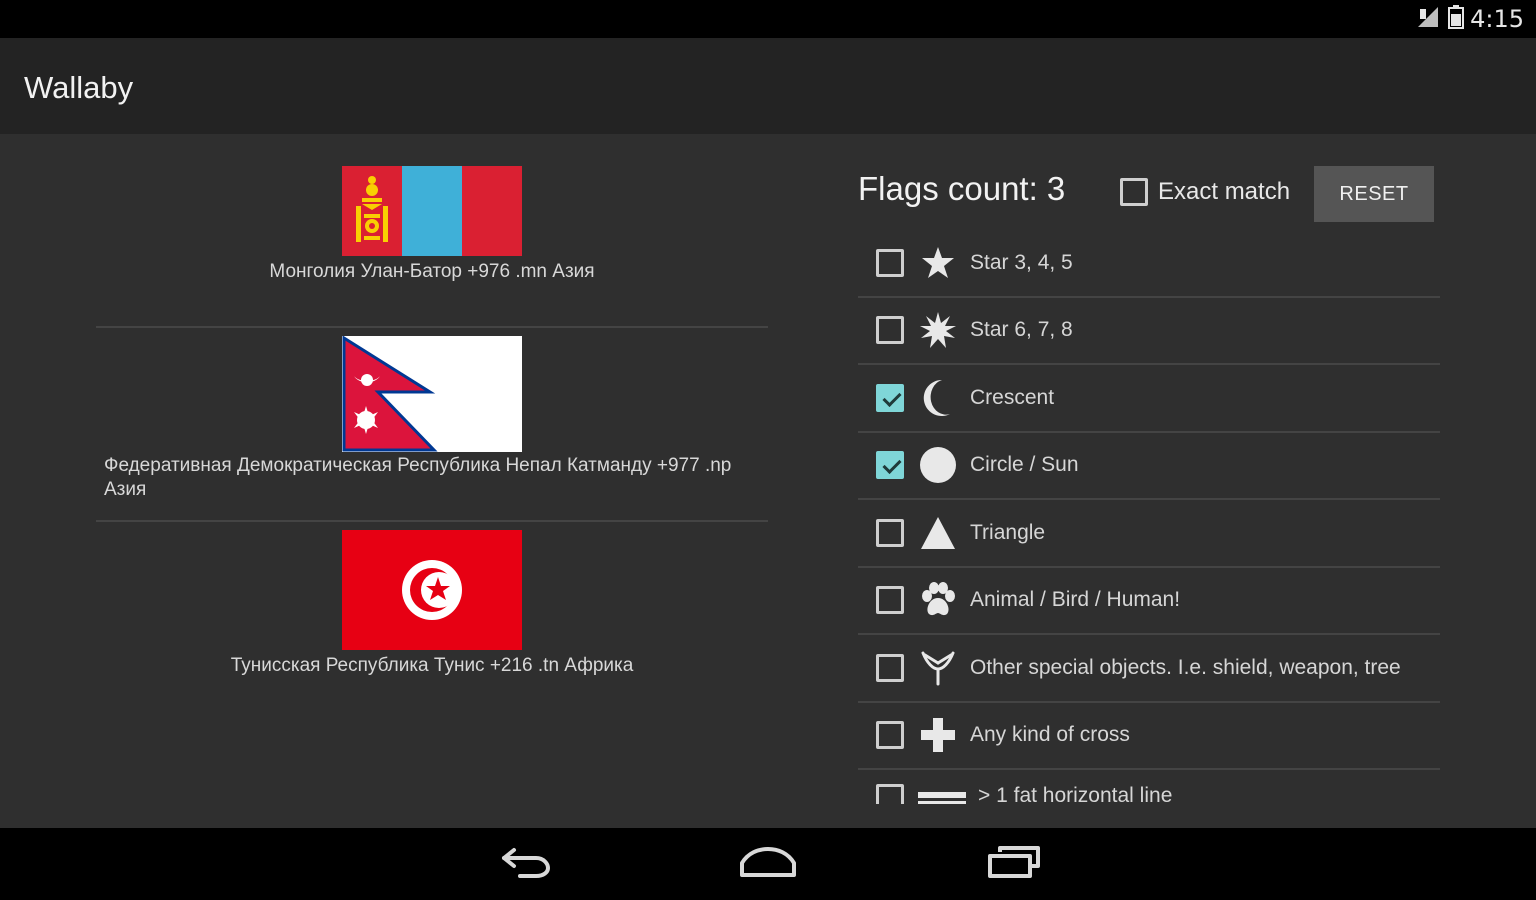 This screenshot has width=1536, height=900. Describe the element at coordinates (1224, 191) in the screenshot. I see `exact-match-label: Exact match` at that location.